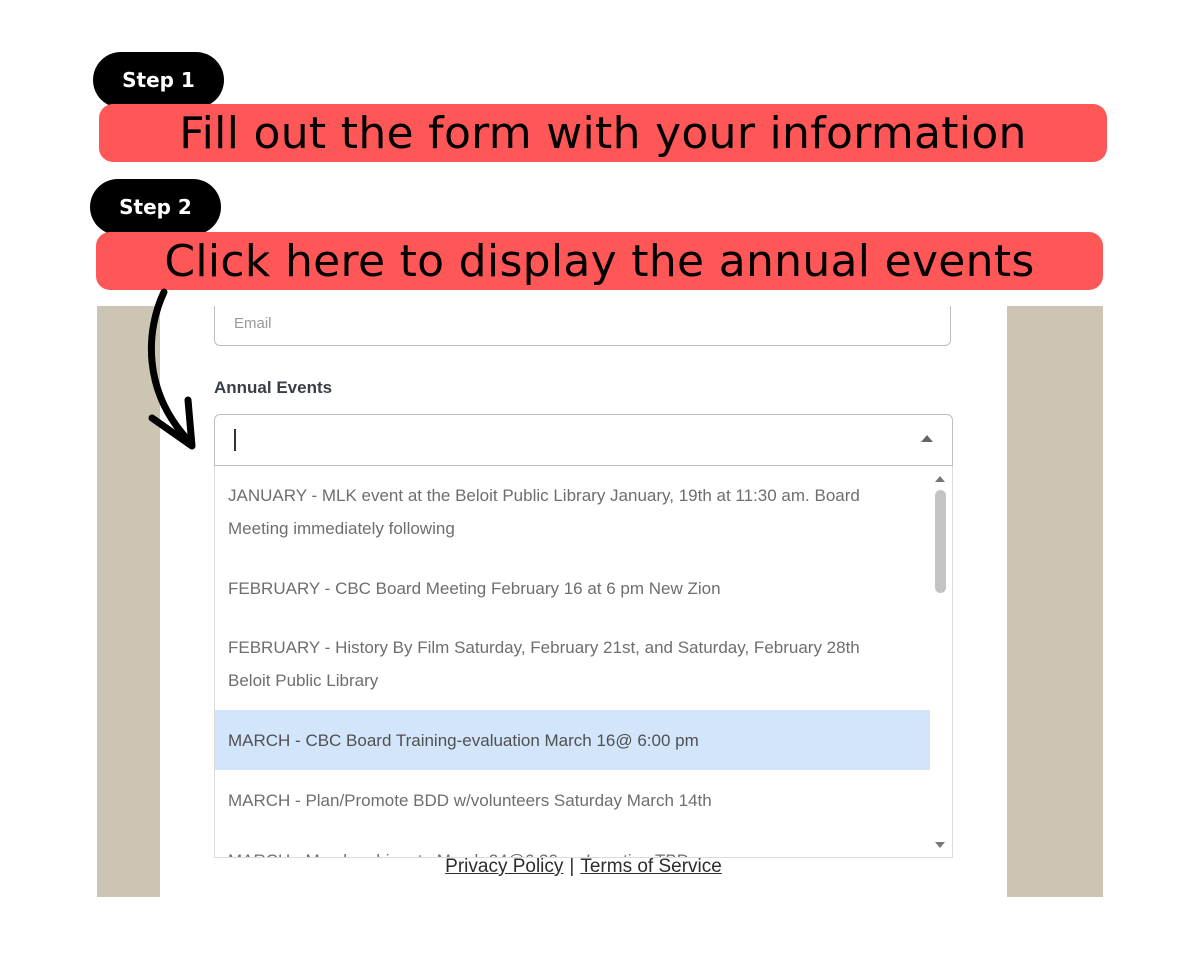  I want to click on annual-events-select, so click(583, 440).